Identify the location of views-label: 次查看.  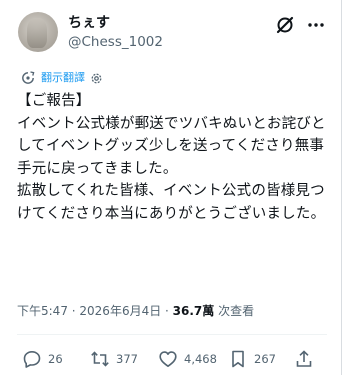
(234, 311).